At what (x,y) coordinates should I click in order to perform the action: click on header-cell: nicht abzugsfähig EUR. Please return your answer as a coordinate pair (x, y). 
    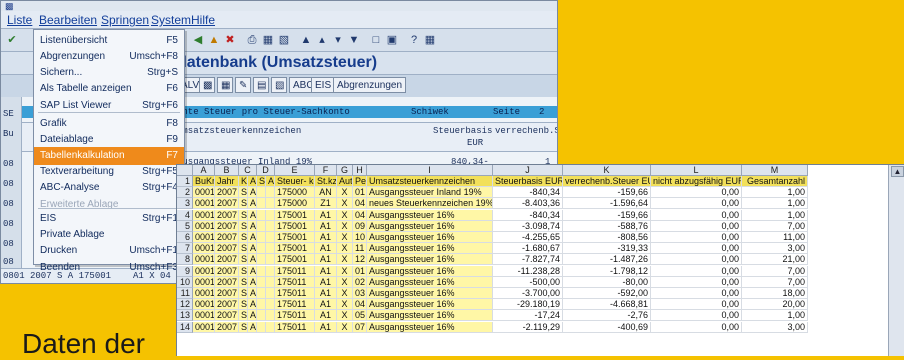
    Looking at the image, I should click on (696, 181).